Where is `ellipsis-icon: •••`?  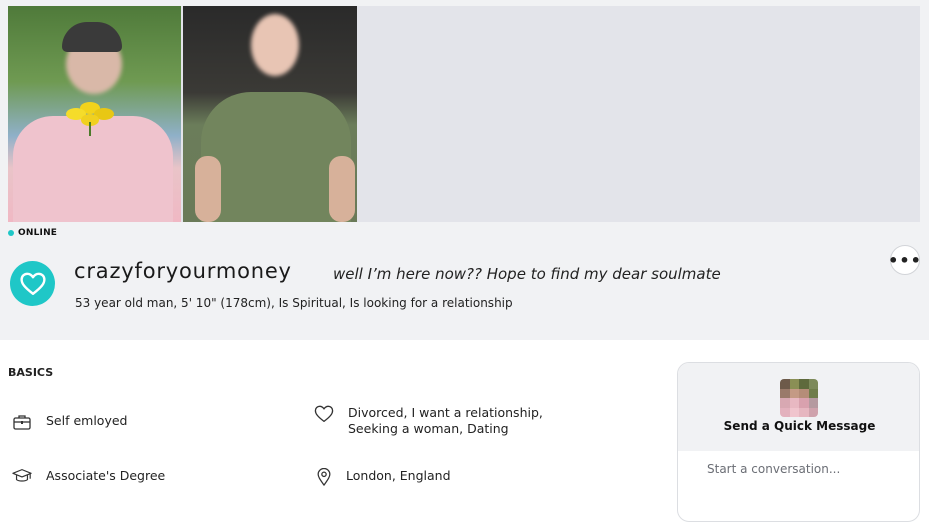 ellipsis-icon: ••• is located at coordinates (905, 260).